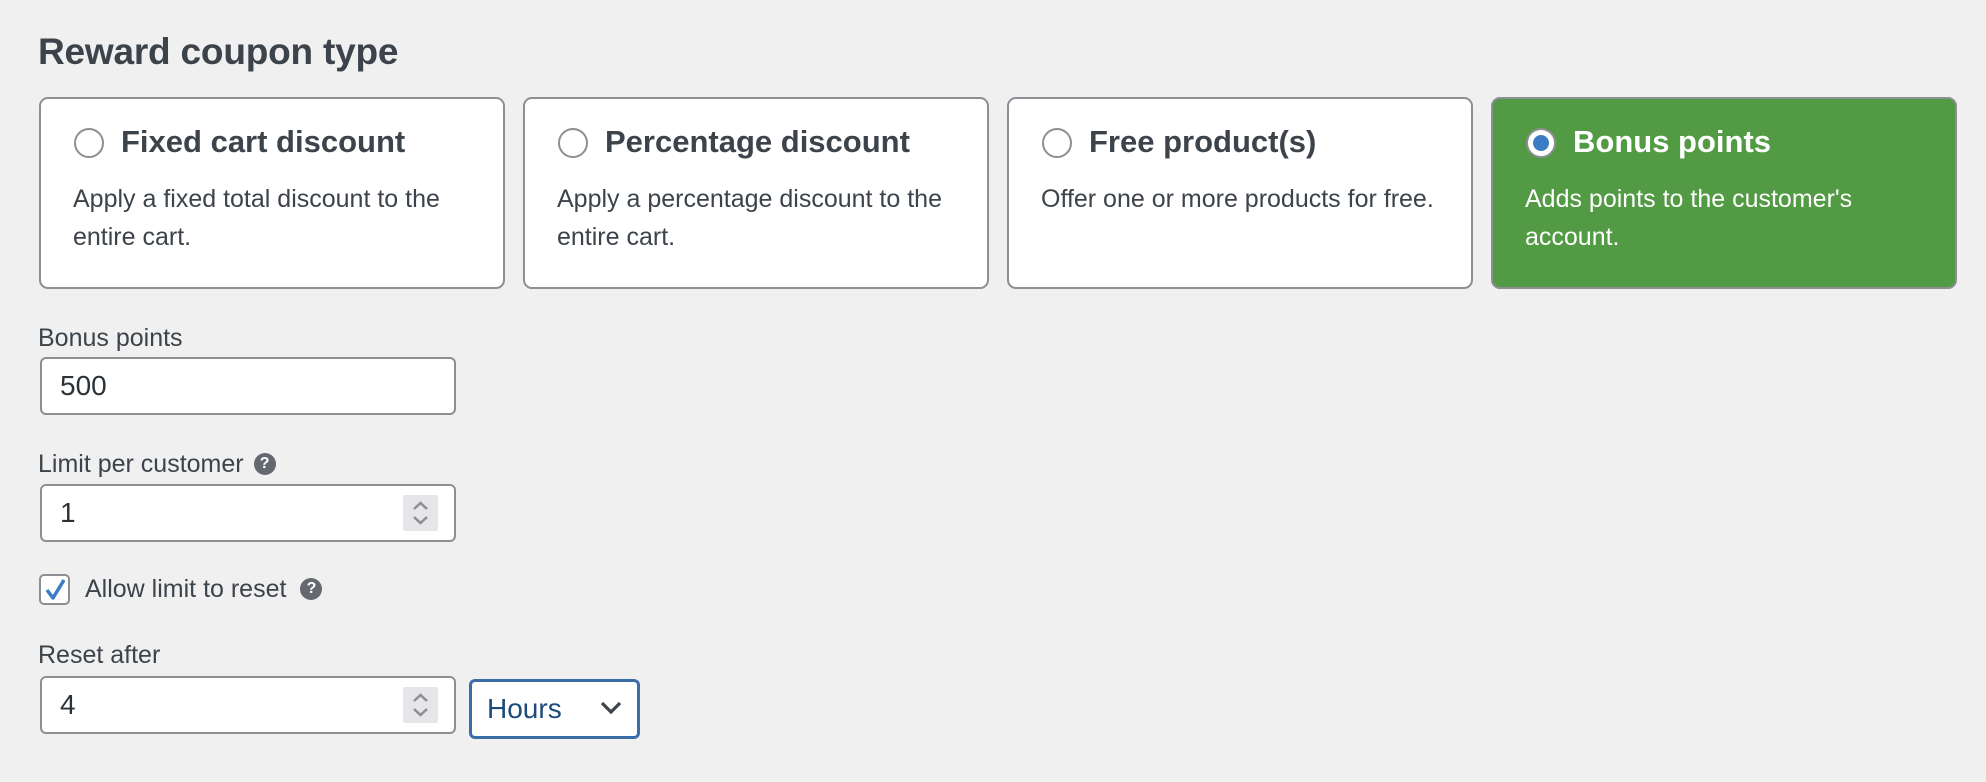 The image size is (1986, 782). Describe the element at coordinates (263, 141) in the screenshot. I see `card-title: Fixed cart discount` at that location.